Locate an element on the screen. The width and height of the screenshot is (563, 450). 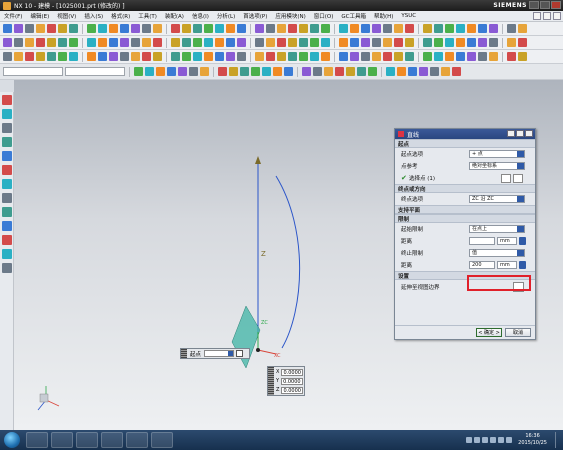
menu-gc-toolbox: GC工具箱 is located at coordinates (353, 16).